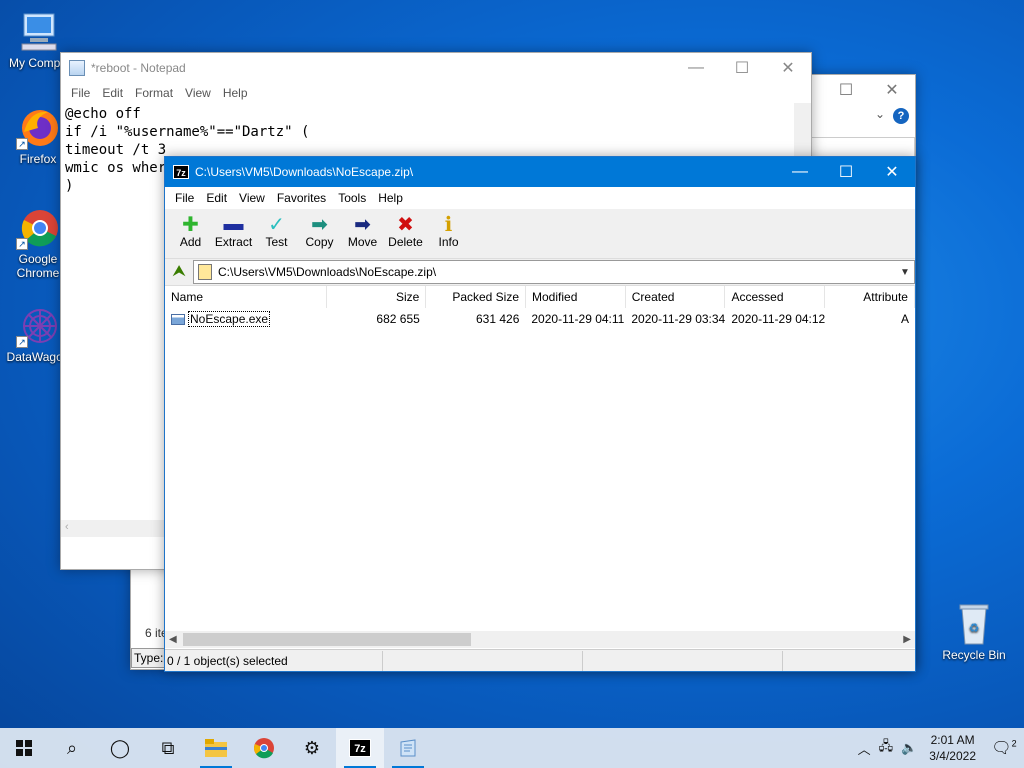 This screenshot has width=1024, height=768. What do you see at coordinates (205, 272) in the screenshot?
I see `zip-archive-icon` at bounding box center [205, 272].